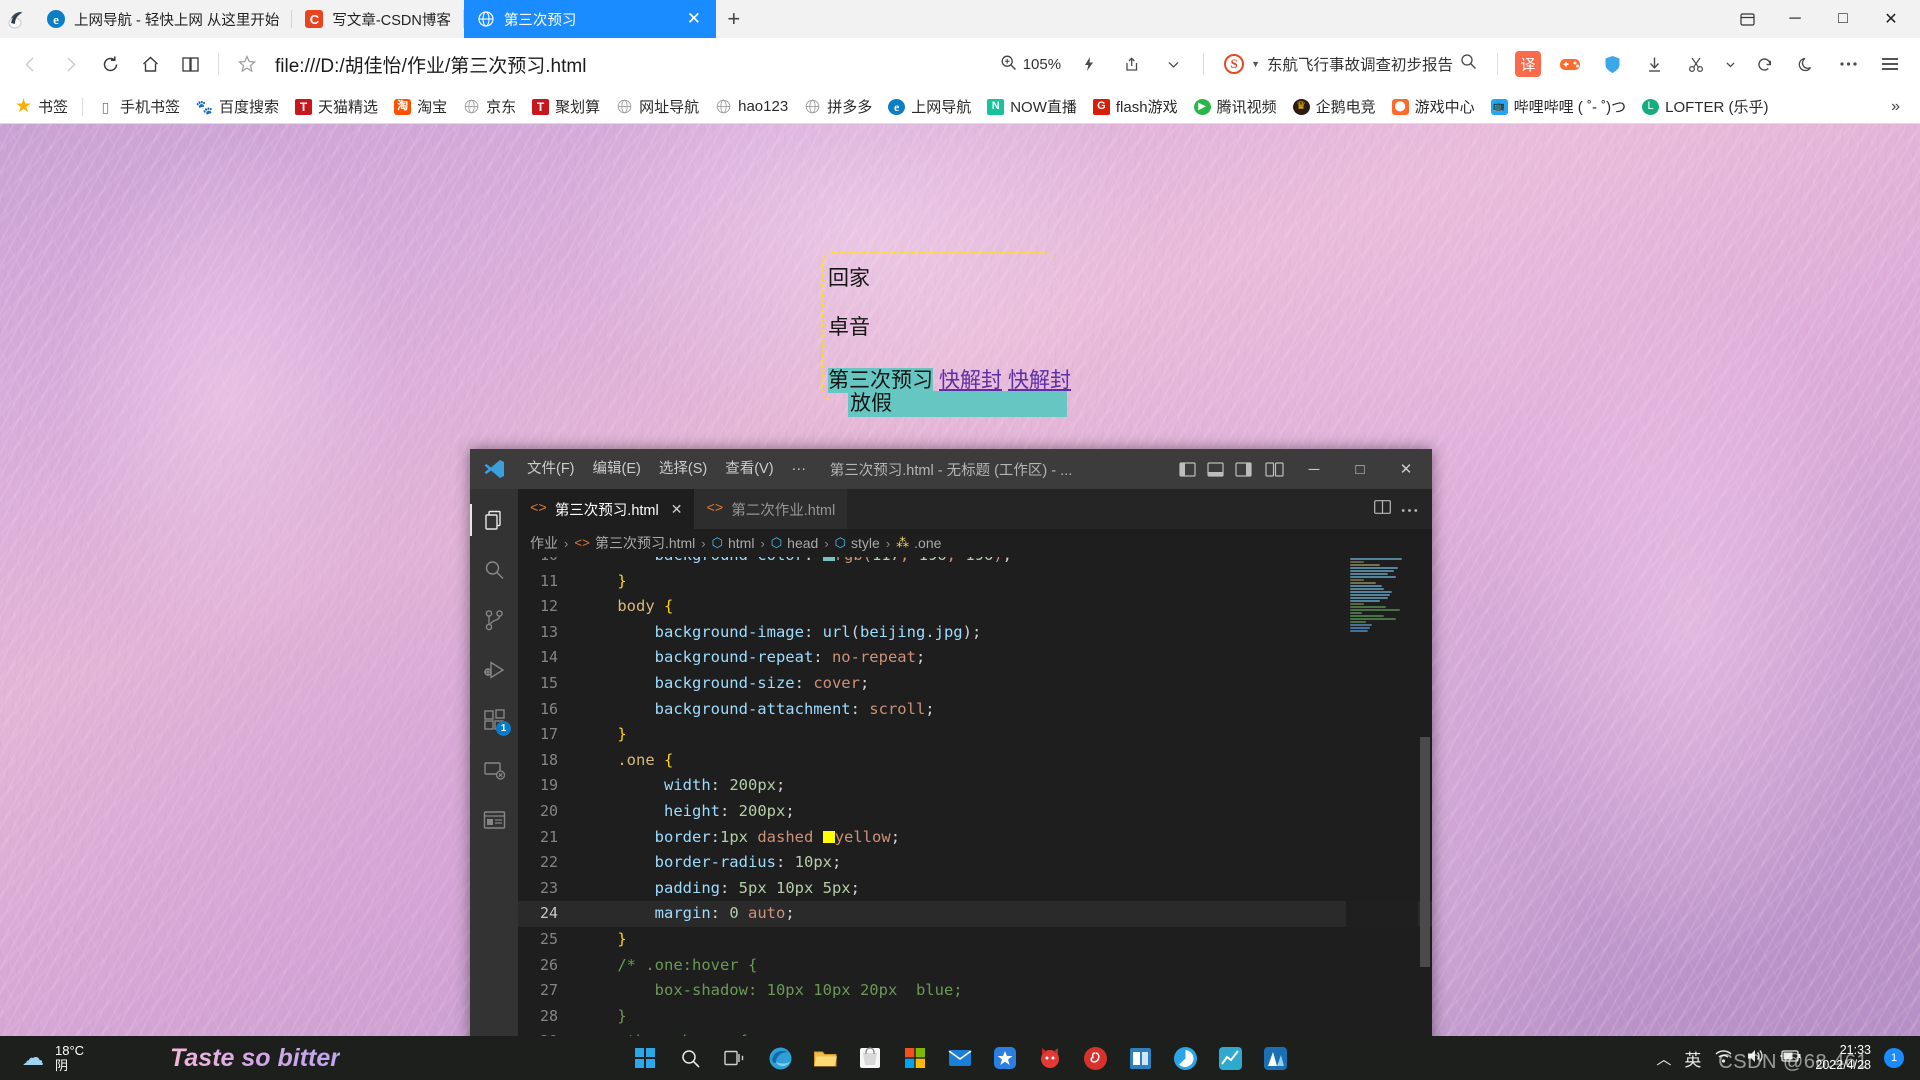 The width and height of the screenshot is (1920, 1080). Describe the element at coordinates (1790, 1058) in the screenshot. I see `battery-icon` at that location.